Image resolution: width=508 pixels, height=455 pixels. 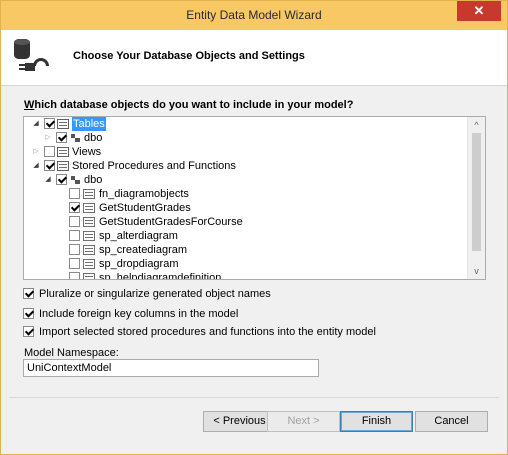 What do you see at coordinates (31, 55) in the screenshot?
I see `database-connector-icon` at bounding box center [31, 55].